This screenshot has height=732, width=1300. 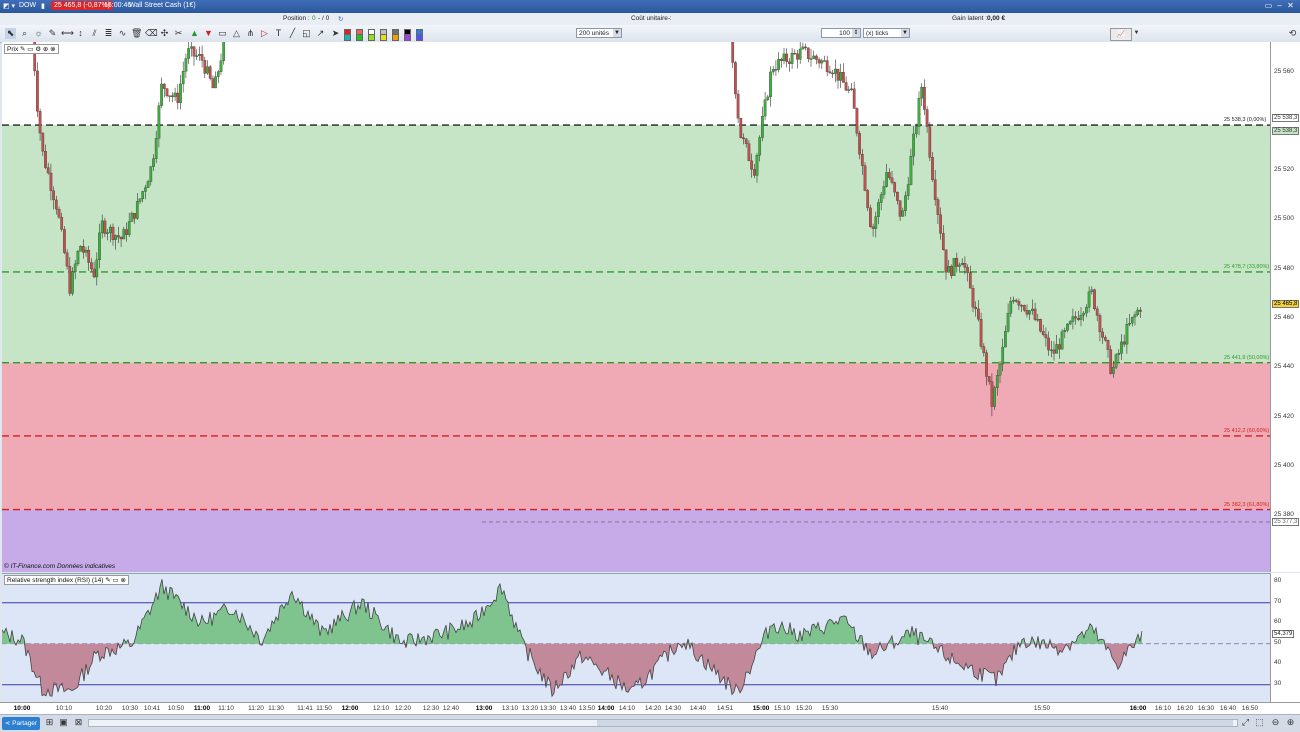 I want to click on buy-arrow-icon: ▲, so click(x=194, y=33).